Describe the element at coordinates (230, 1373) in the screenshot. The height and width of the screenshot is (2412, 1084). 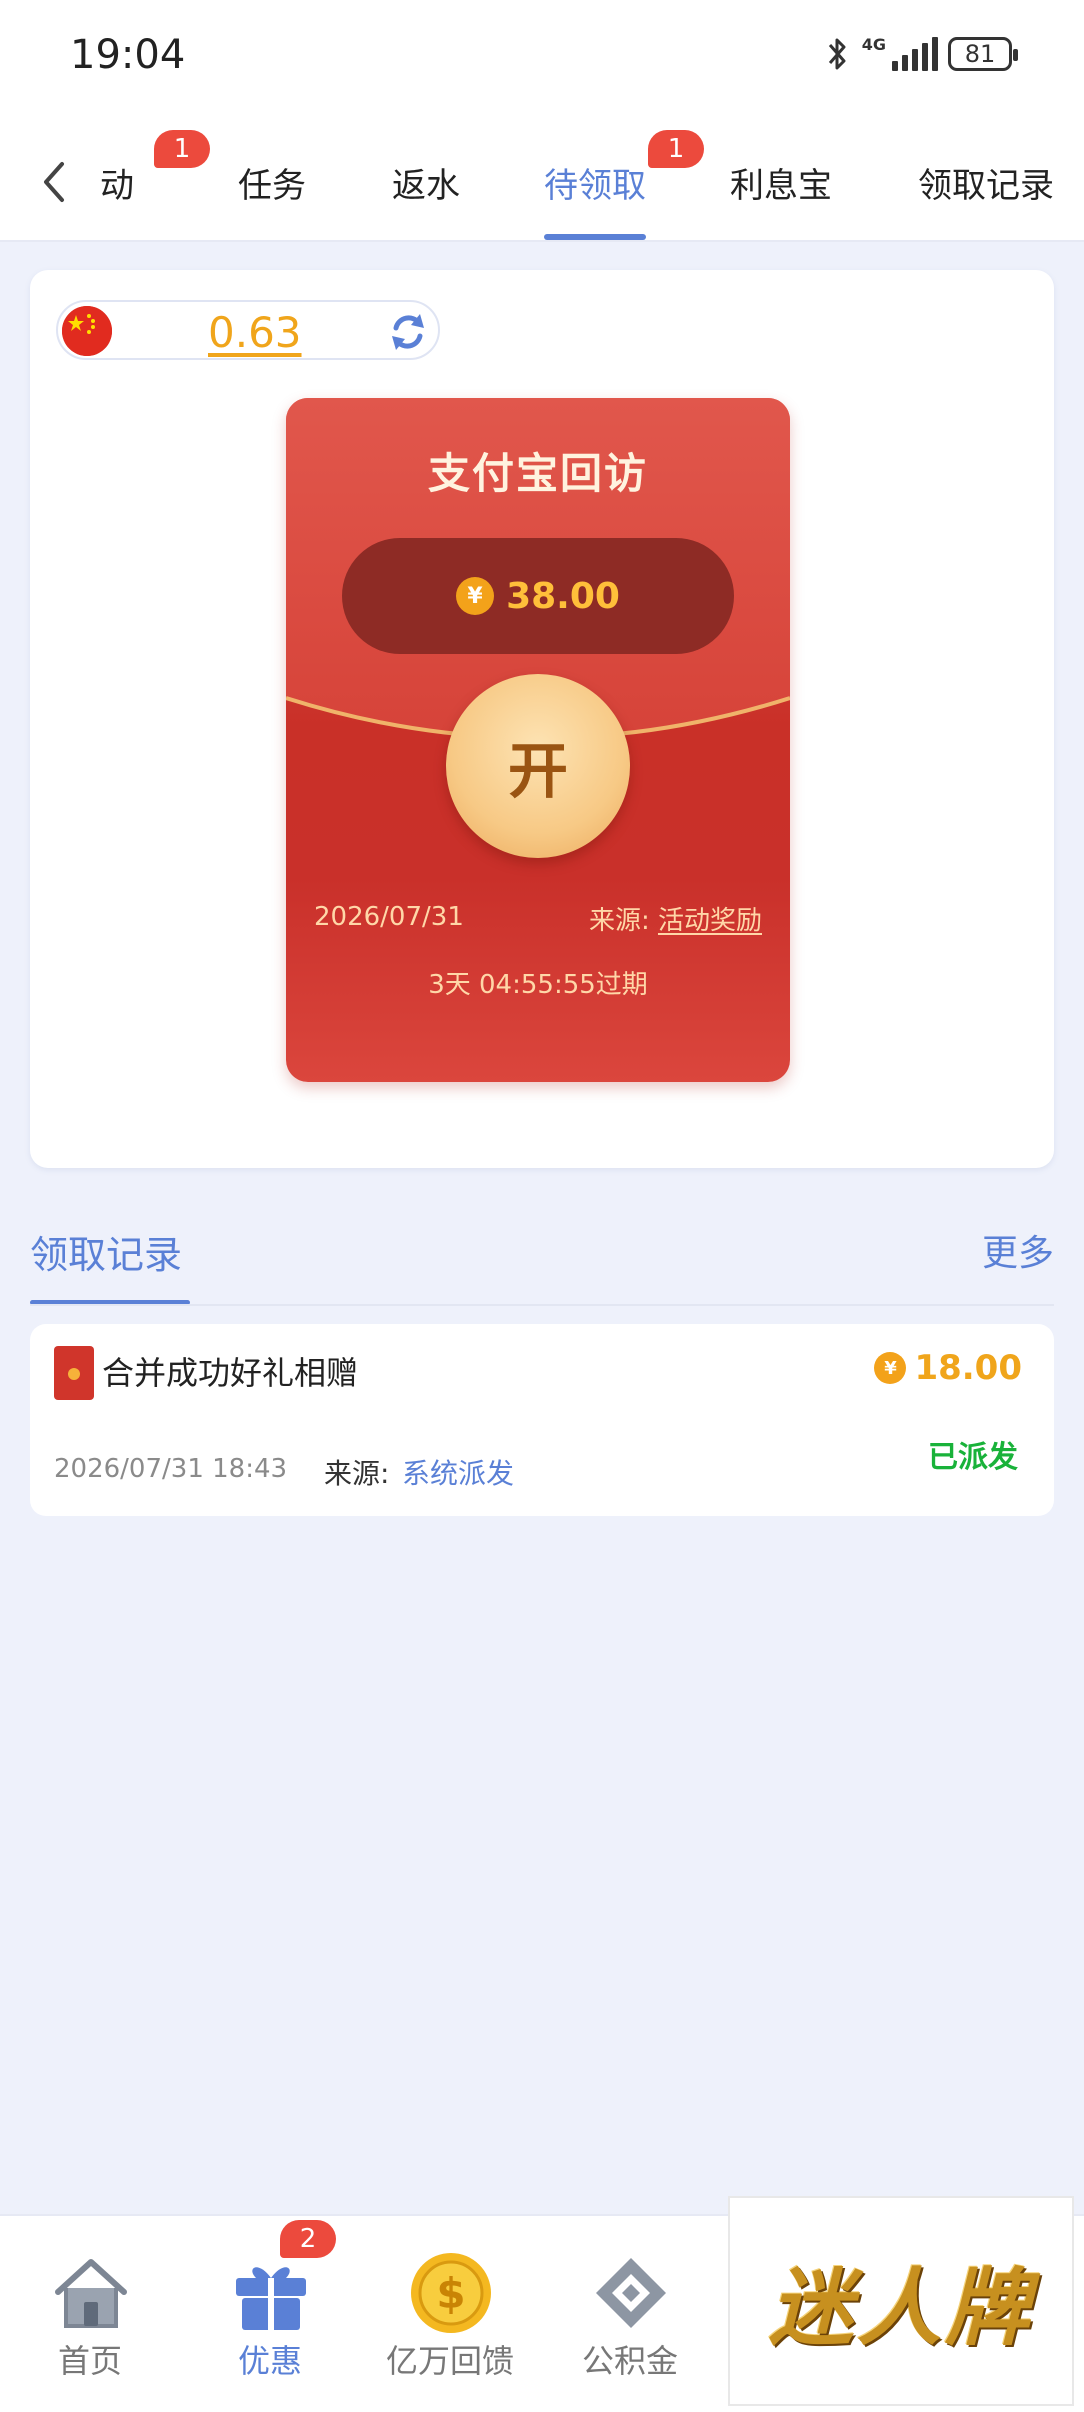
I see `record-title: 合并成功好礼相赠` at that location.